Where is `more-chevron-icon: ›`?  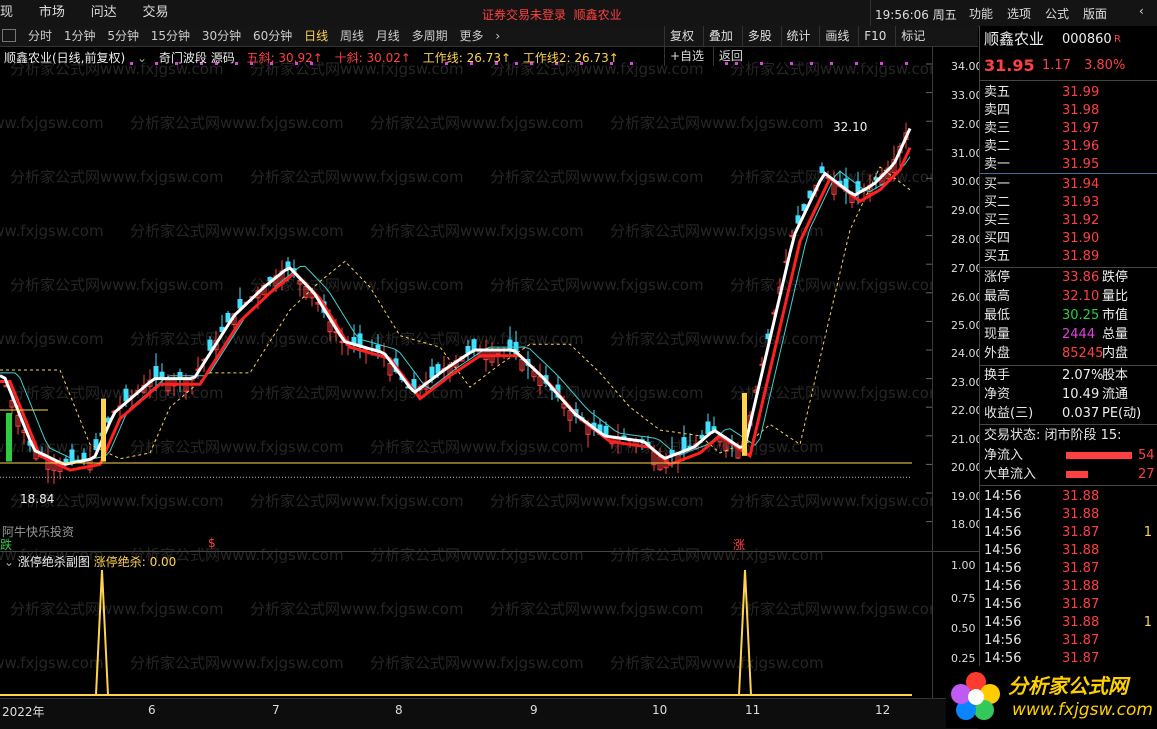 more-chevron-icon: › is located at coordinates (497, 36).